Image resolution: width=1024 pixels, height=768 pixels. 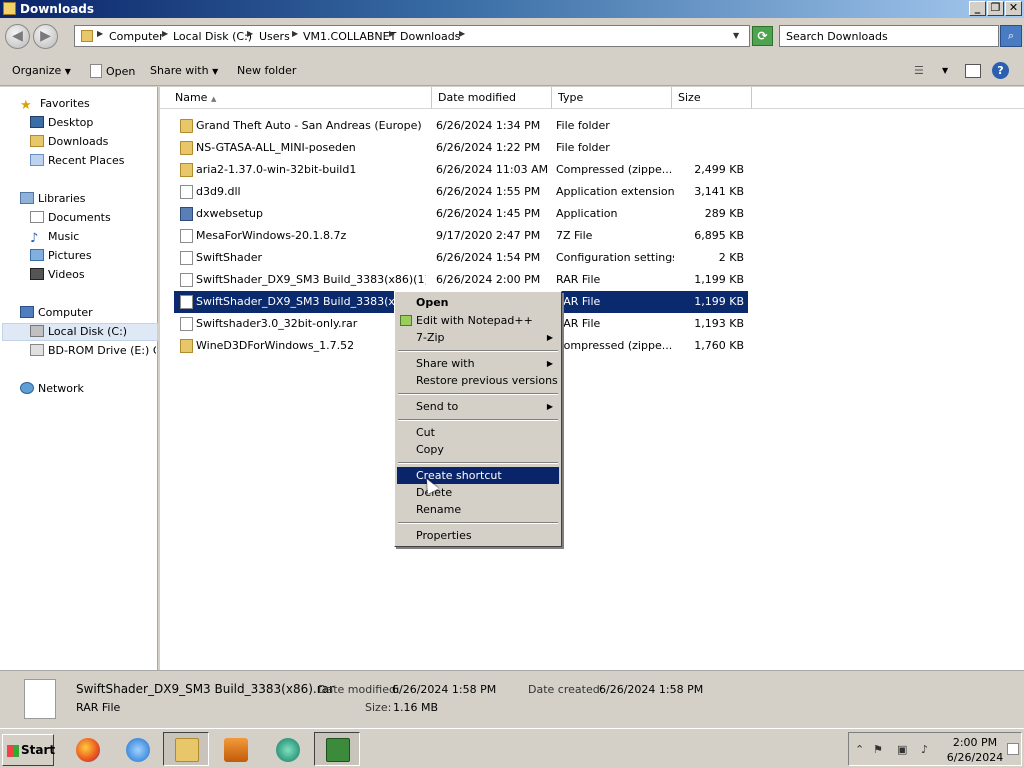 What do you see at coordinates (492, 98) in the screenshot?
I see `column-date-modified: Date modified` at bounding box center [492, 98].